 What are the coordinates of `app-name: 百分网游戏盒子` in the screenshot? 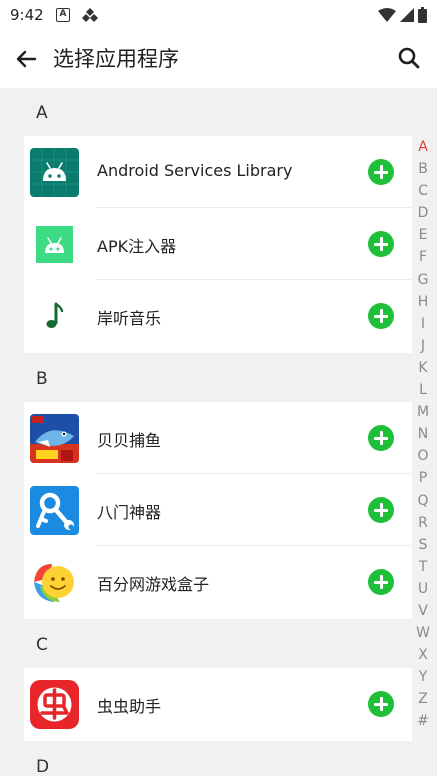 It's located at (153, 584).